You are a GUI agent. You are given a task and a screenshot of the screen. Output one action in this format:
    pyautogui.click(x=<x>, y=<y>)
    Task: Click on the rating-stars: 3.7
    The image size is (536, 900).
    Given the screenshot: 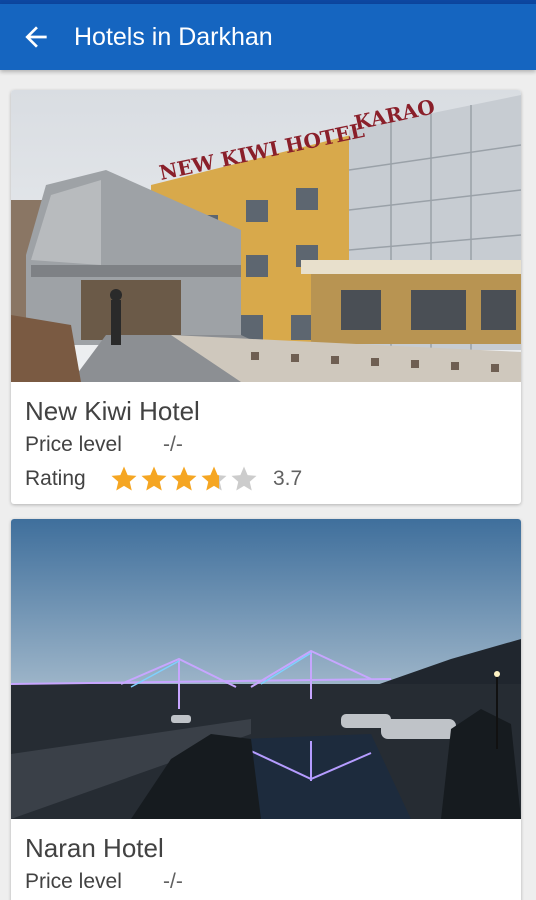 What is the action you would take?
    pyautogui.click(x=205, y=479)
    